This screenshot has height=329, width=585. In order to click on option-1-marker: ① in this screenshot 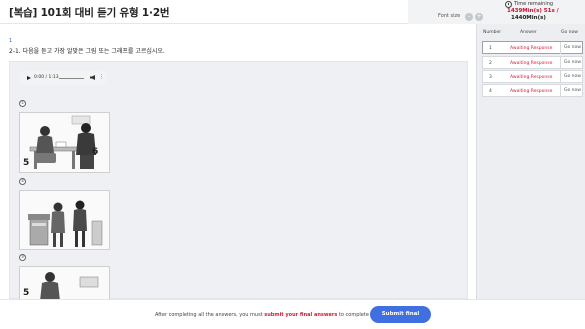, I will do `click(22, 103)`.